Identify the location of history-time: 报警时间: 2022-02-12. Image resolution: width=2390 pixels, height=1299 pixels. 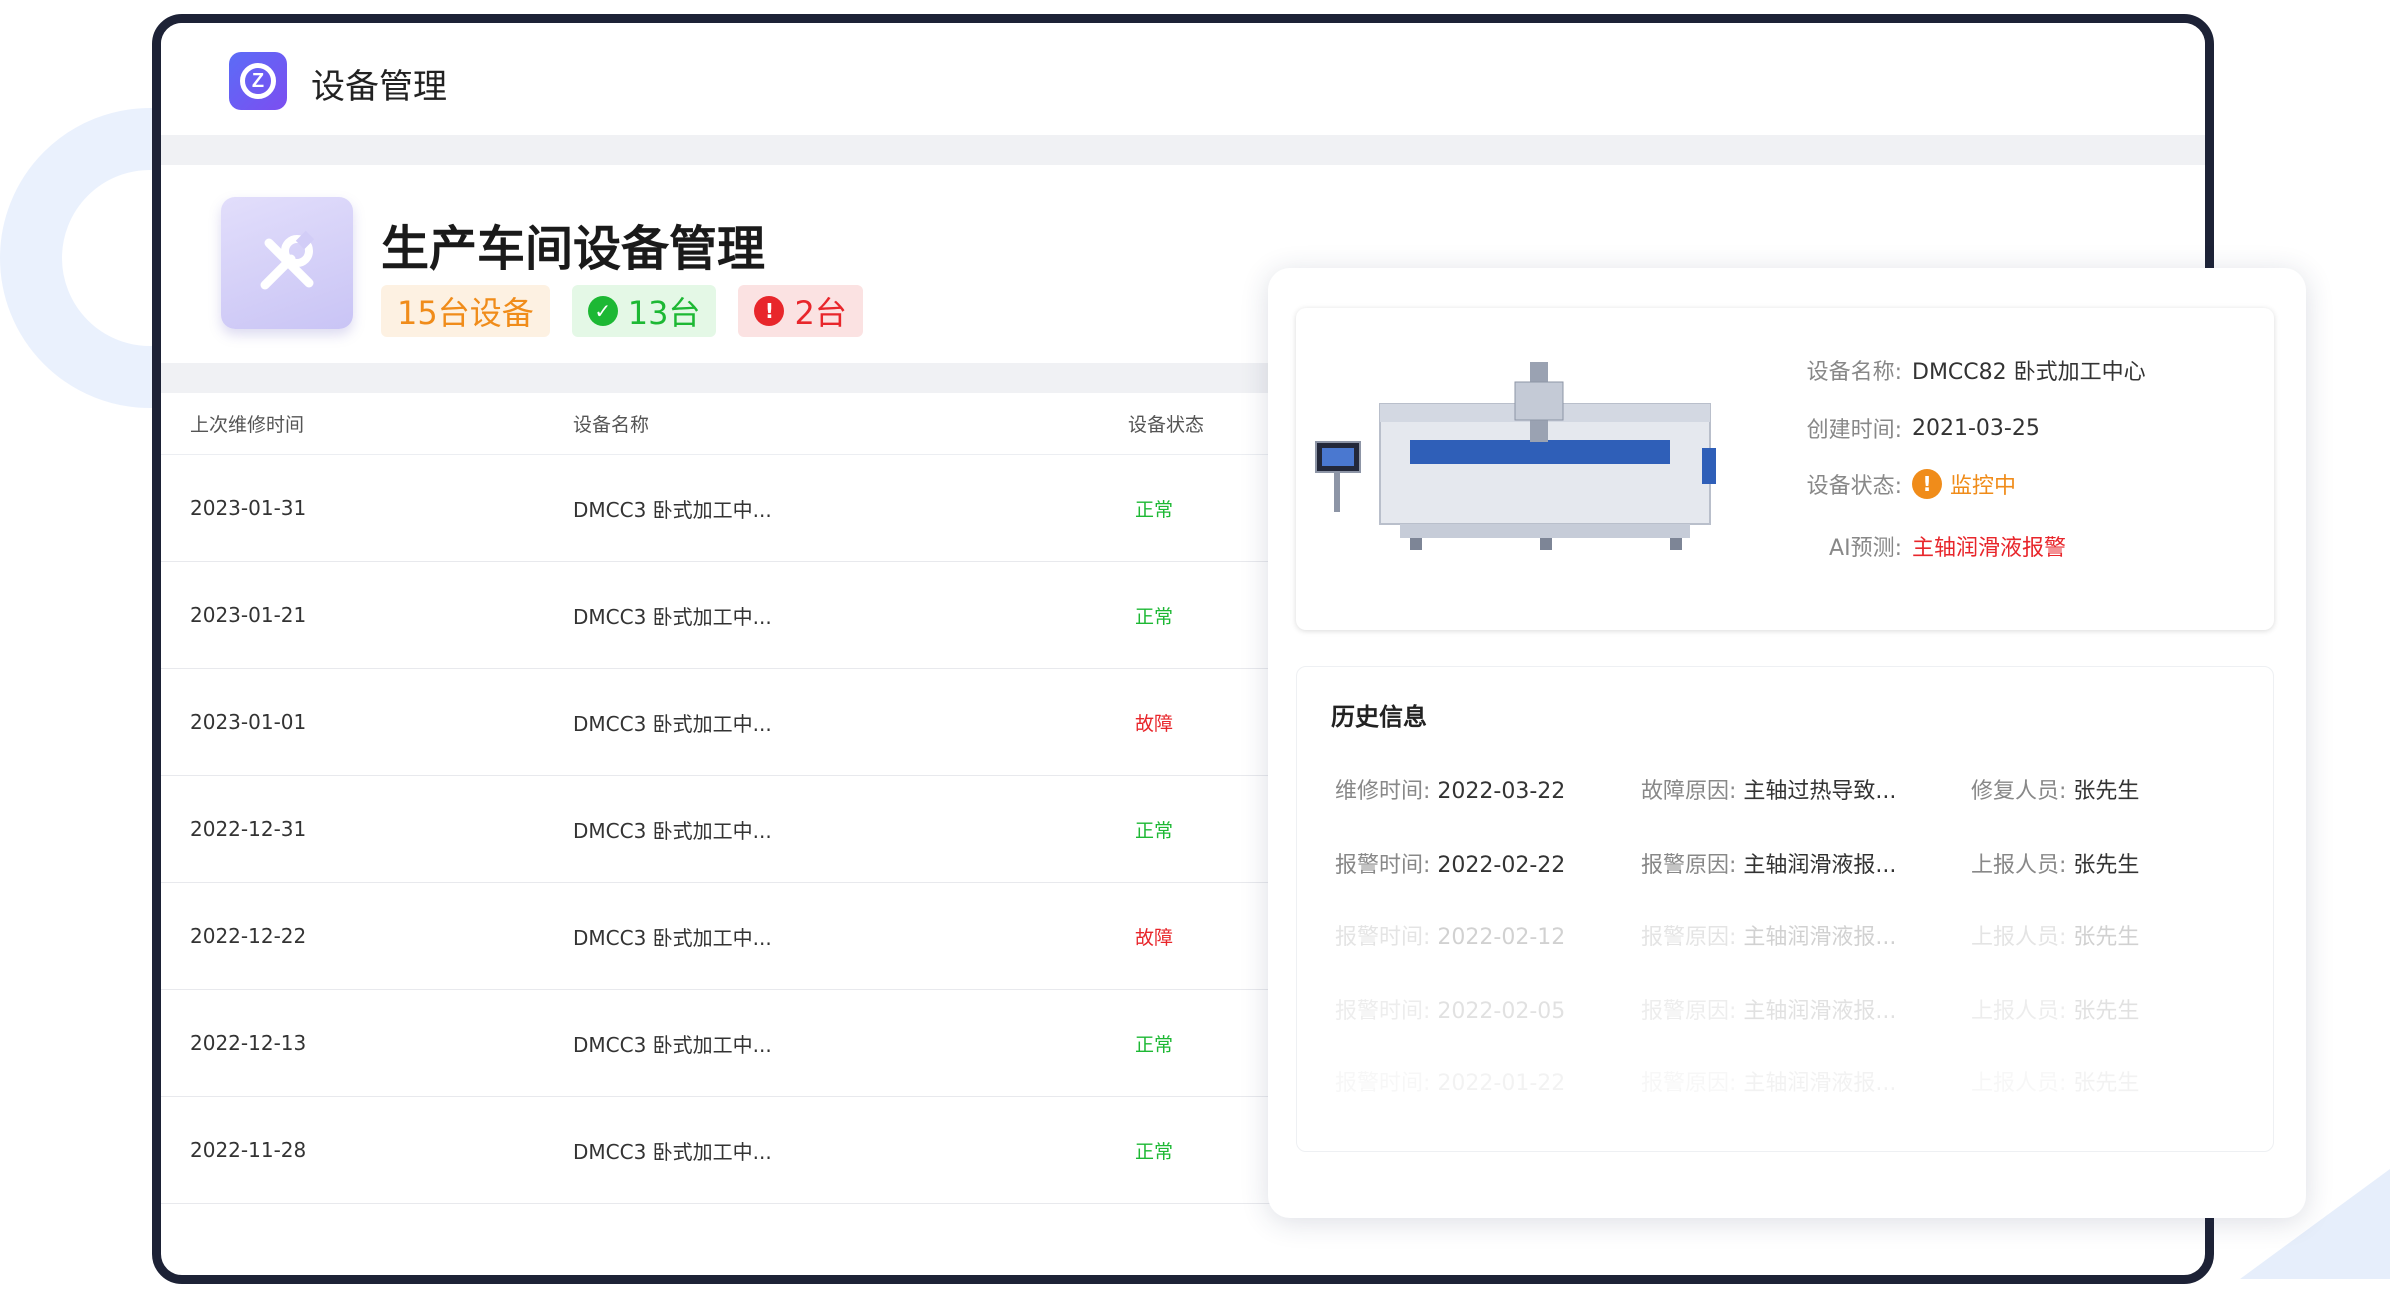
(1450, 937).